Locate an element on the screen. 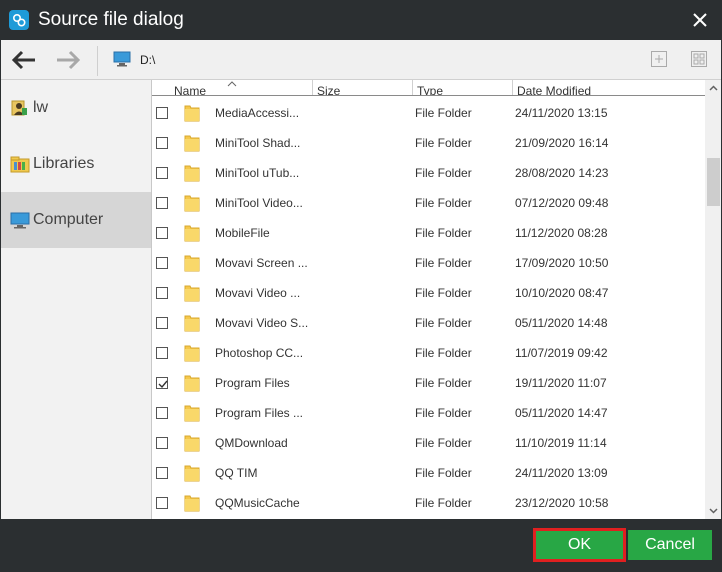 This screenshot has height=572, width=722. table-row: MobileFile File Folder 11/12/2020 08:28 is located at coordinates (428, 232).